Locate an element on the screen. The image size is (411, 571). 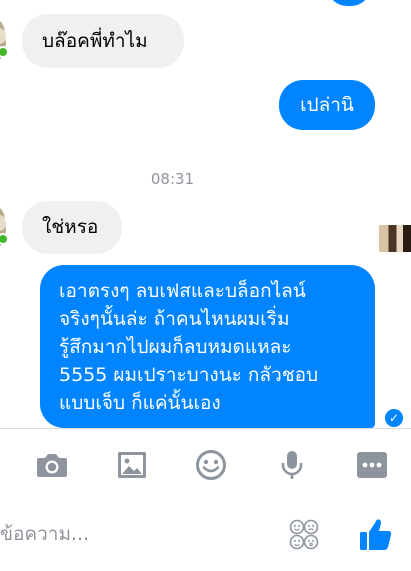
emoji-icon is located at coordinates (211, 465).